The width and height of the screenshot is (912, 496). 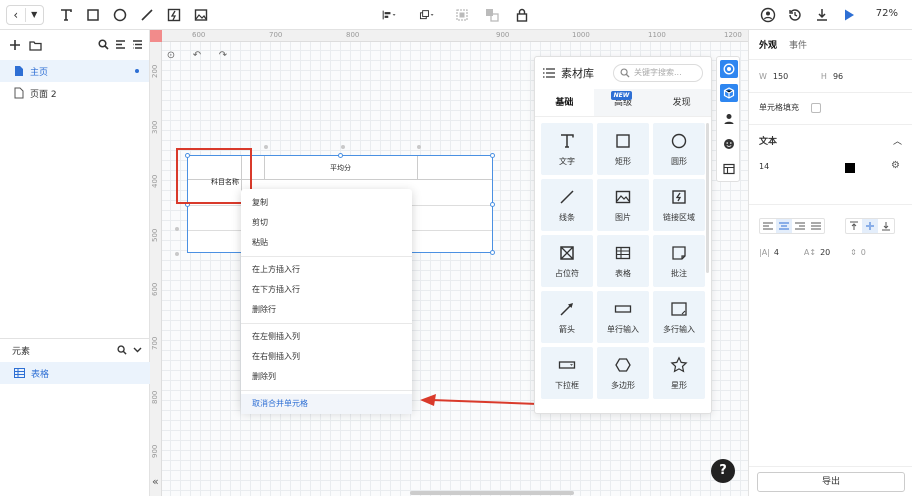 I want to click on basic-components-icon, so click(x=729, y=69).